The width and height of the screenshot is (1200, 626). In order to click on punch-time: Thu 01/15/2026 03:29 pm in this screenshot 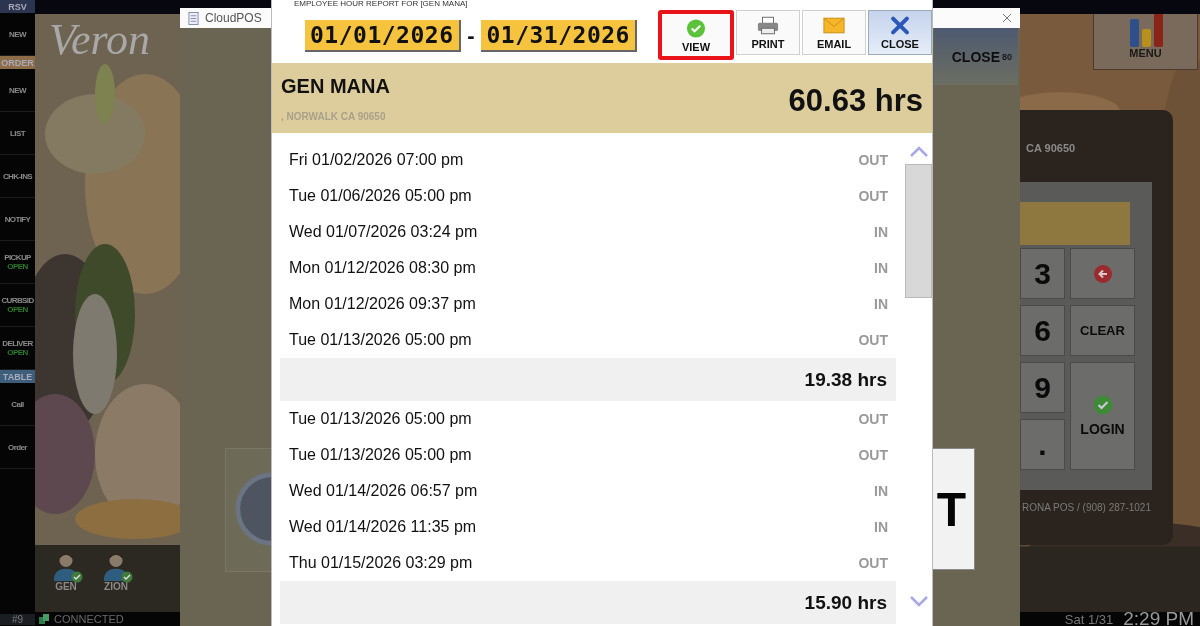, I will do `click(381, 563)`.